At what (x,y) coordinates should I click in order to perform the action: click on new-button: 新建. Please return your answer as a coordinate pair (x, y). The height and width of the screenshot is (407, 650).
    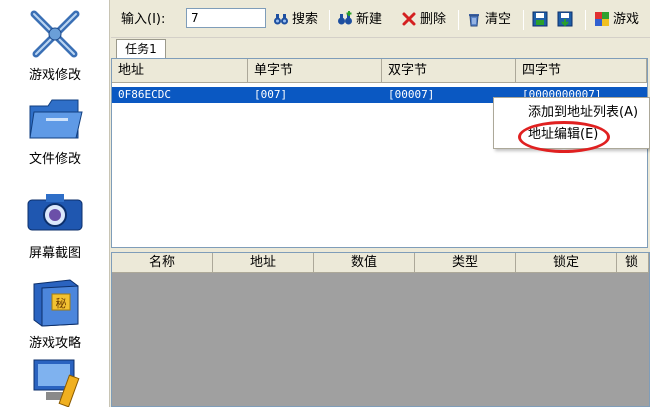
    Looking at the image, I should click on (359, 20).